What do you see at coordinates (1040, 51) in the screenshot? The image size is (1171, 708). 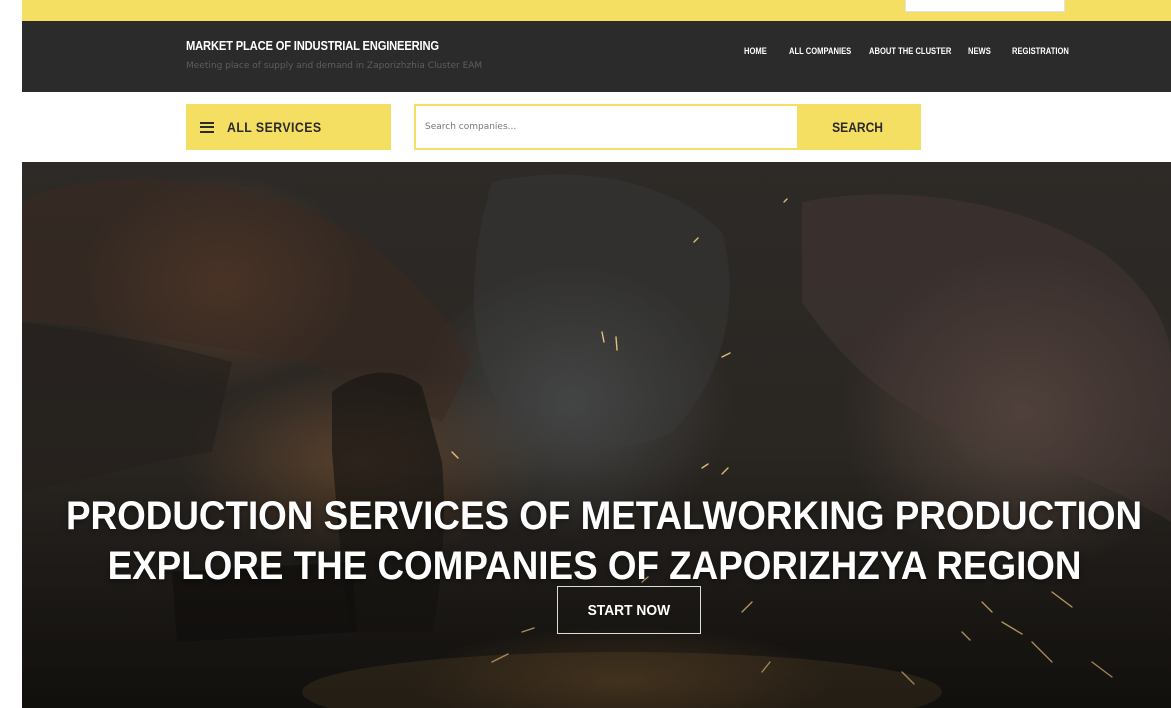 I see `nav-item-registration: REGISTRATION` at bounding box center [1040, 51].